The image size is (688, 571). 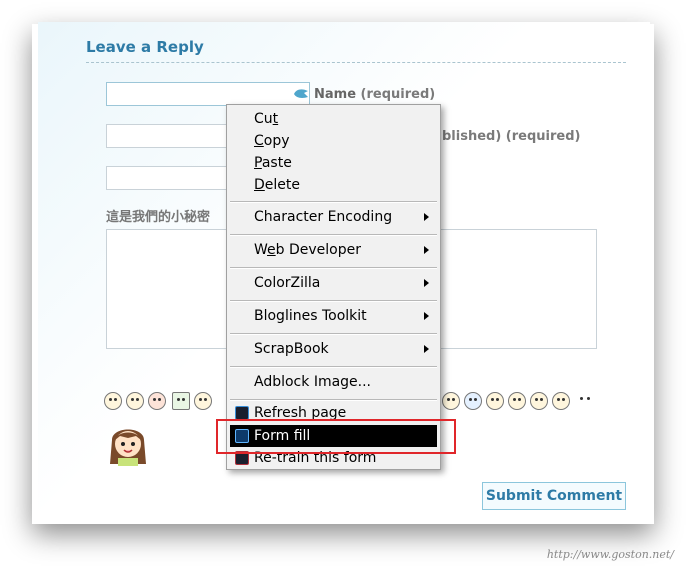 What do you see at coordinates (333, 185) in the screenshot?
I see `menu-item-delete: Delete` at bounding box center [333, 185].